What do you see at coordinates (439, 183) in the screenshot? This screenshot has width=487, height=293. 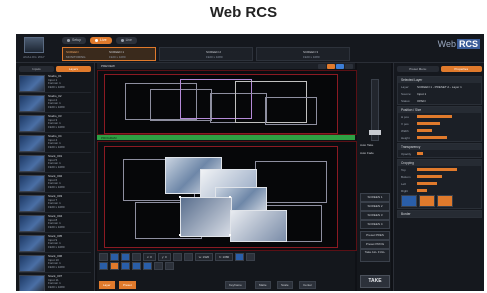 I see `property-row: Left` at bounding box center [439, 183].